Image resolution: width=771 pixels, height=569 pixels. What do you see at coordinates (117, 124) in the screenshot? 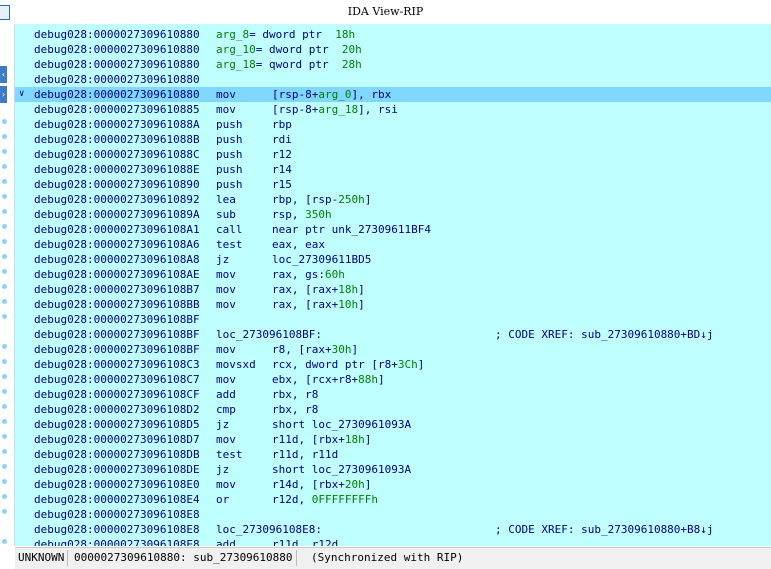
I see `row-address: debug028:000002730961088A` at bounding box center [117, 124].